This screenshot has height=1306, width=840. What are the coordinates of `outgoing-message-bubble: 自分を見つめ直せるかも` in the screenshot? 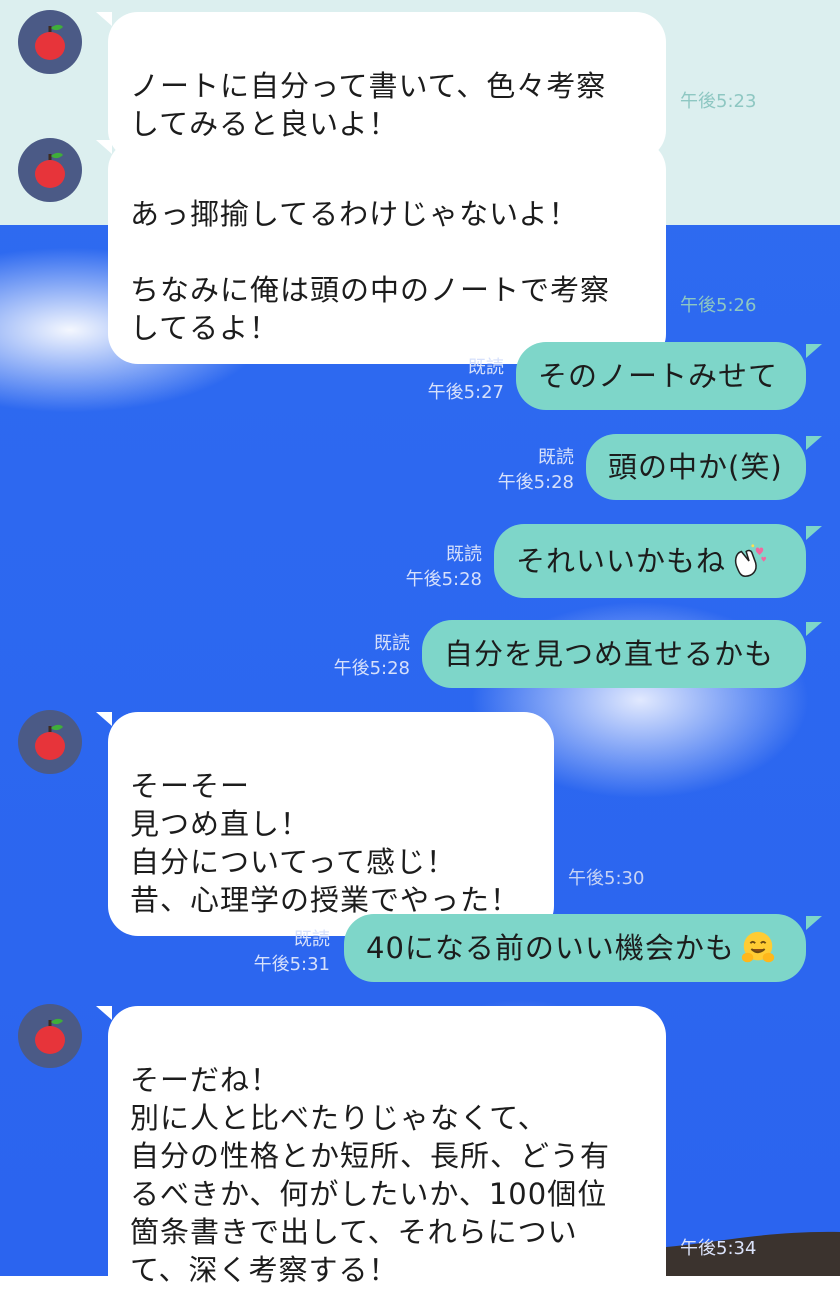 It's located at (614, 654).